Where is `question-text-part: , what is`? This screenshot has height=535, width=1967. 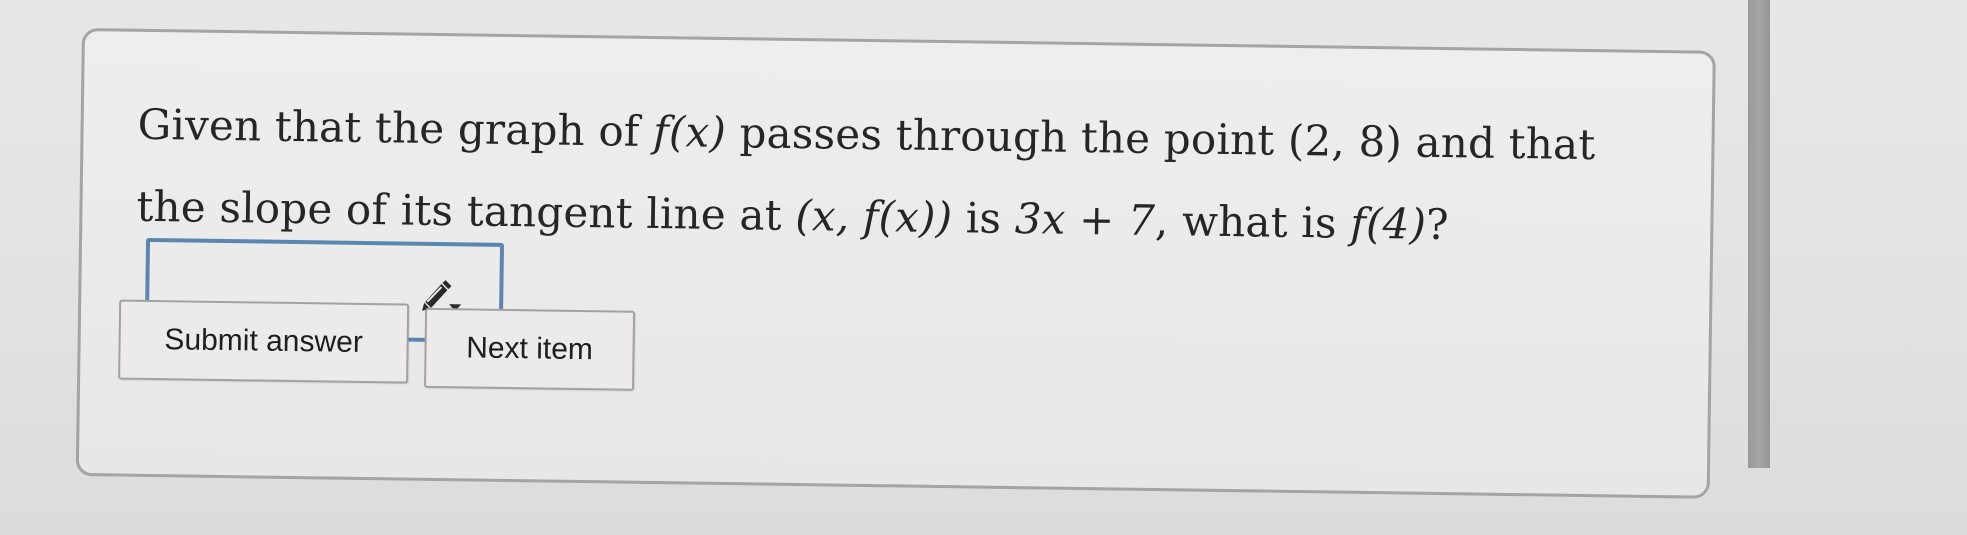 question-text-part: , what is is located at coordinates (1252, 222).